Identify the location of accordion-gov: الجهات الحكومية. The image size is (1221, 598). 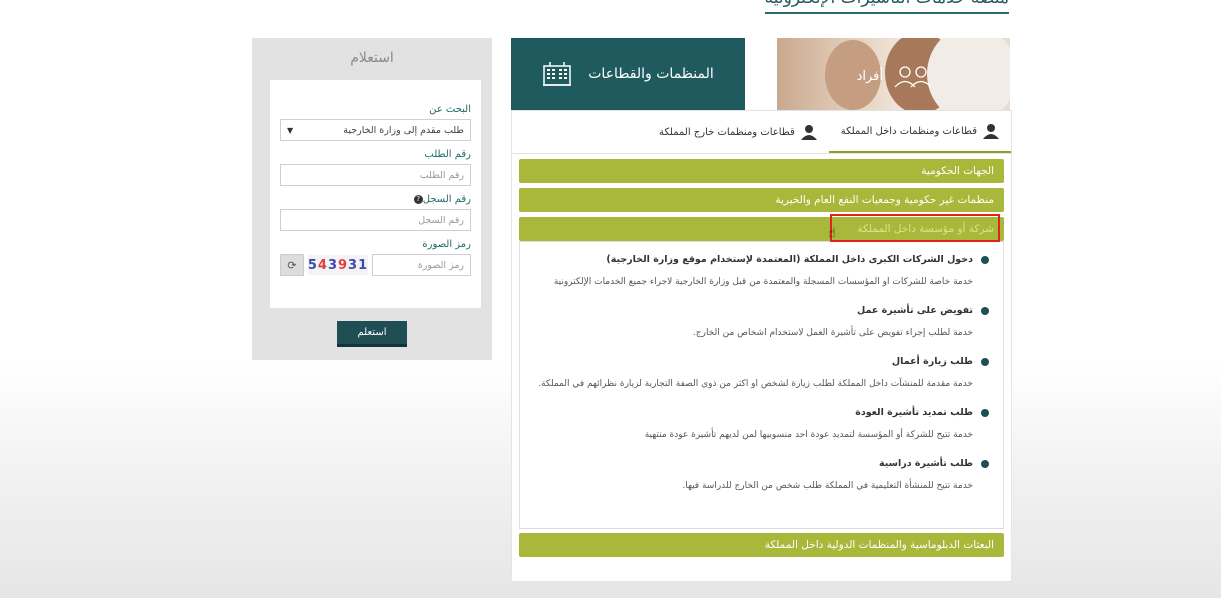
(761, 171).